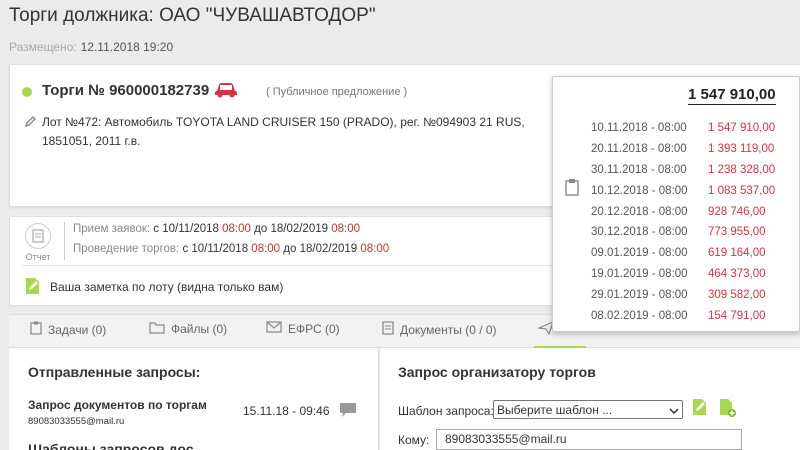 This screenshot has width=800, height=450. I want to click on price-row-date: 29.01.2019 - 08:00, so click(639, 294).